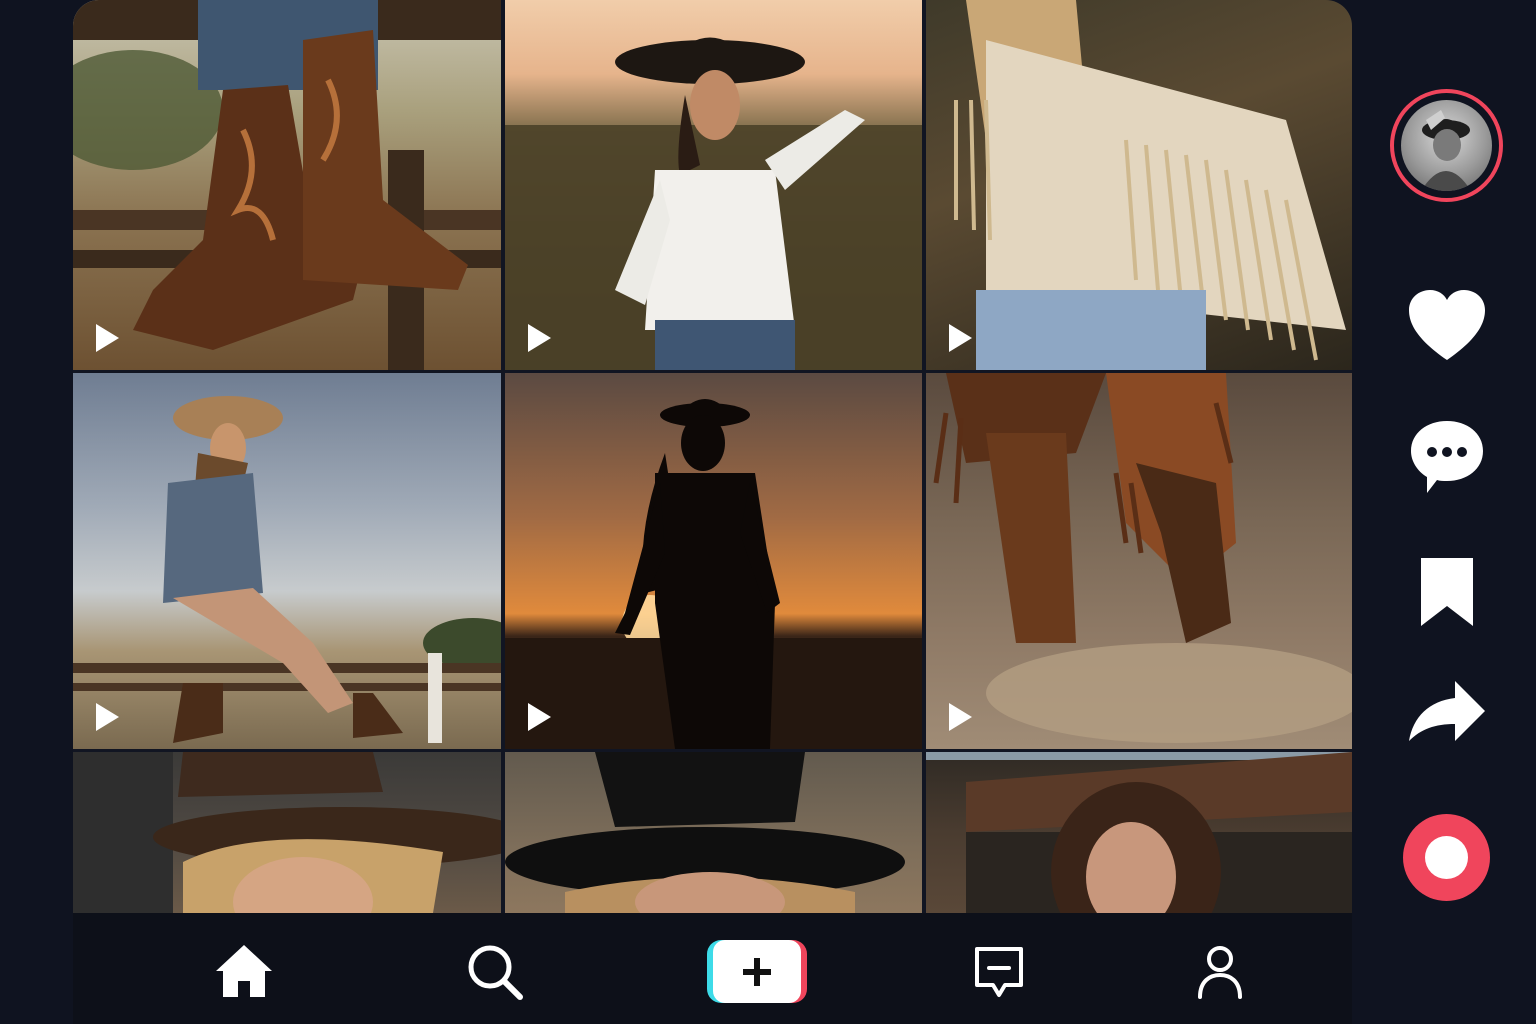 The height and width of the screenshot is (1024, 1536). I want to click on bookmark-button, so click(1447, 592).